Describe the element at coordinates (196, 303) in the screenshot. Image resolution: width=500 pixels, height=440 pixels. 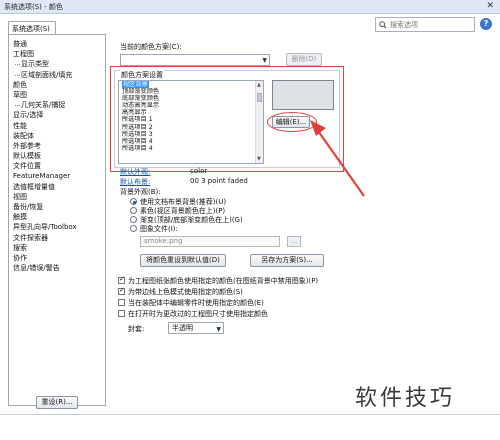
I see `checkbox-label: 当在装配体中编辑零件时使用指定的颜色(E)` at that location.